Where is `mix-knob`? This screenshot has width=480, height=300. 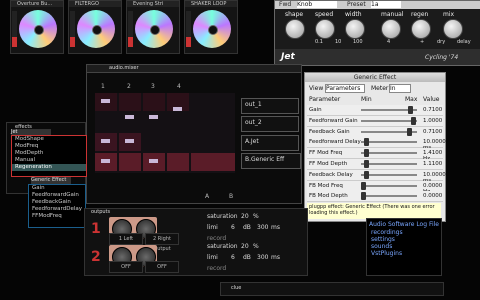 mix-knob is located at coordinates (453, 29).